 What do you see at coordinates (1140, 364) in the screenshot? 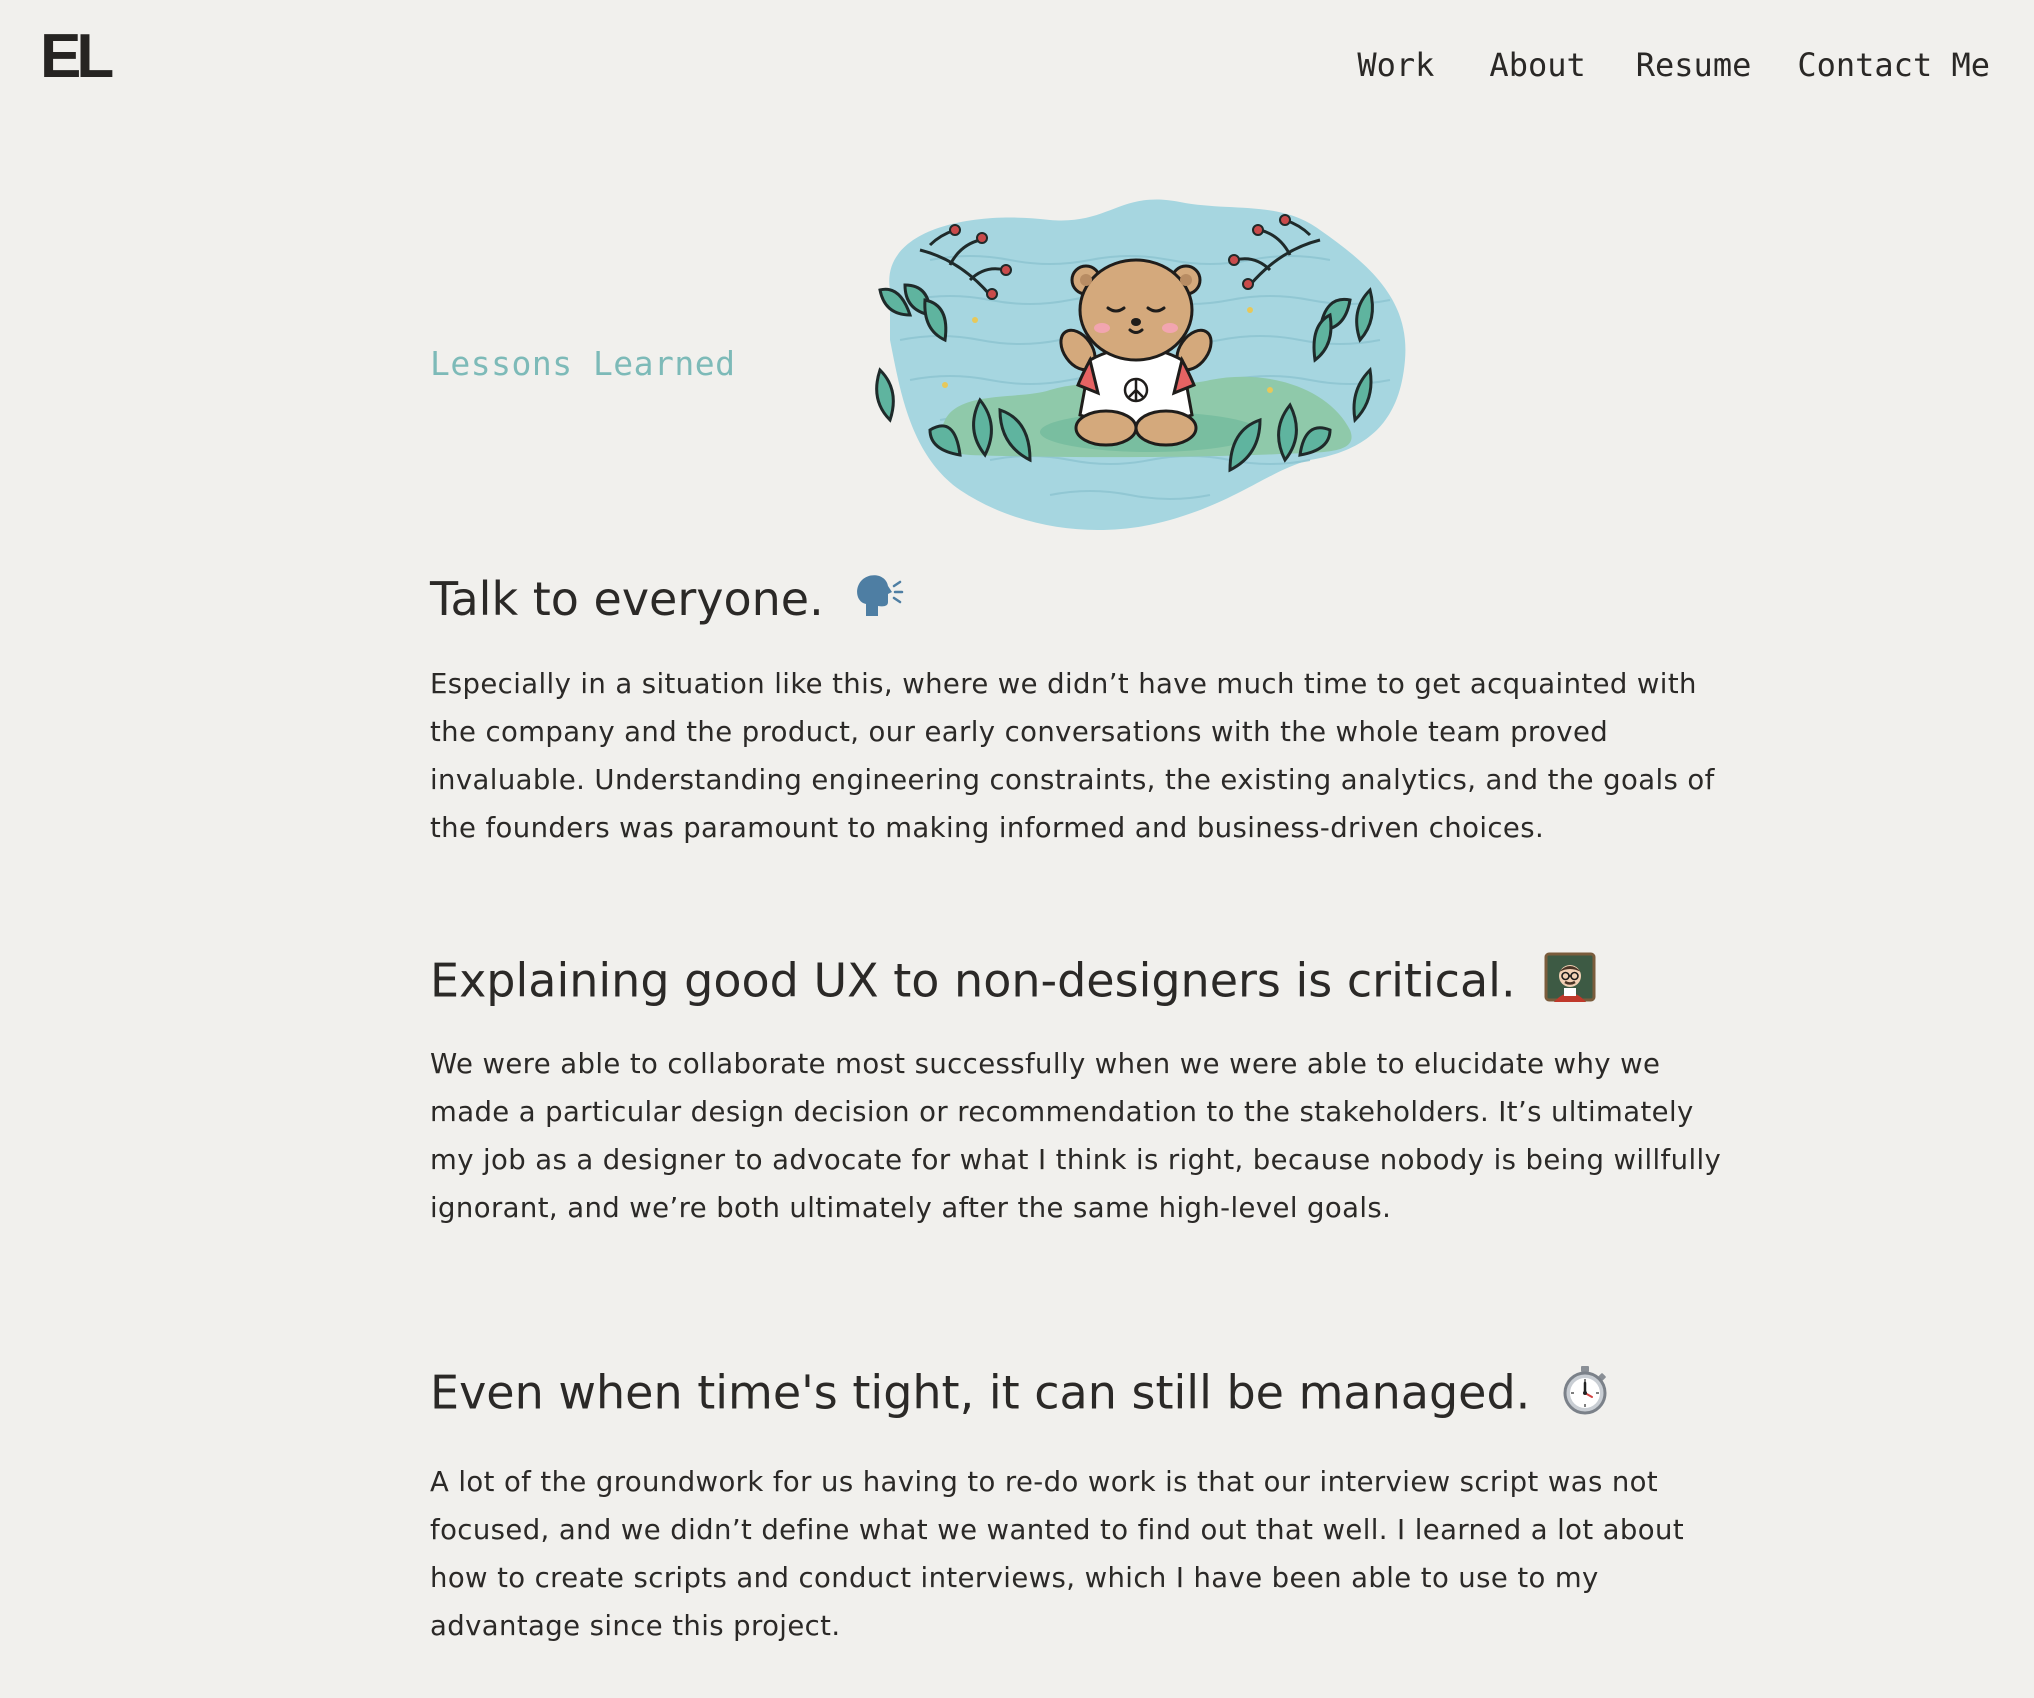
I see `meditating-bear-illustration` at bounding box center [1140, 364].